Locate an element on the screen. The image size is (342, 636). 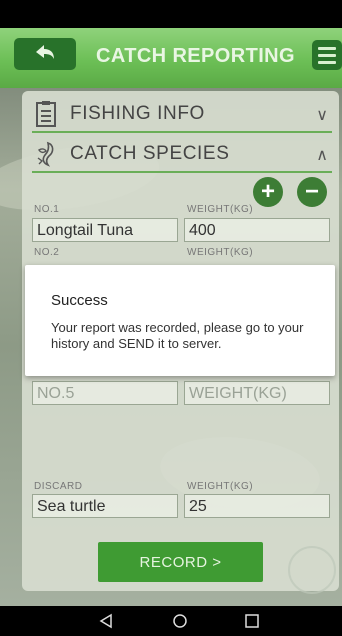
system-nav-bar is located at coordinates (171, 621).